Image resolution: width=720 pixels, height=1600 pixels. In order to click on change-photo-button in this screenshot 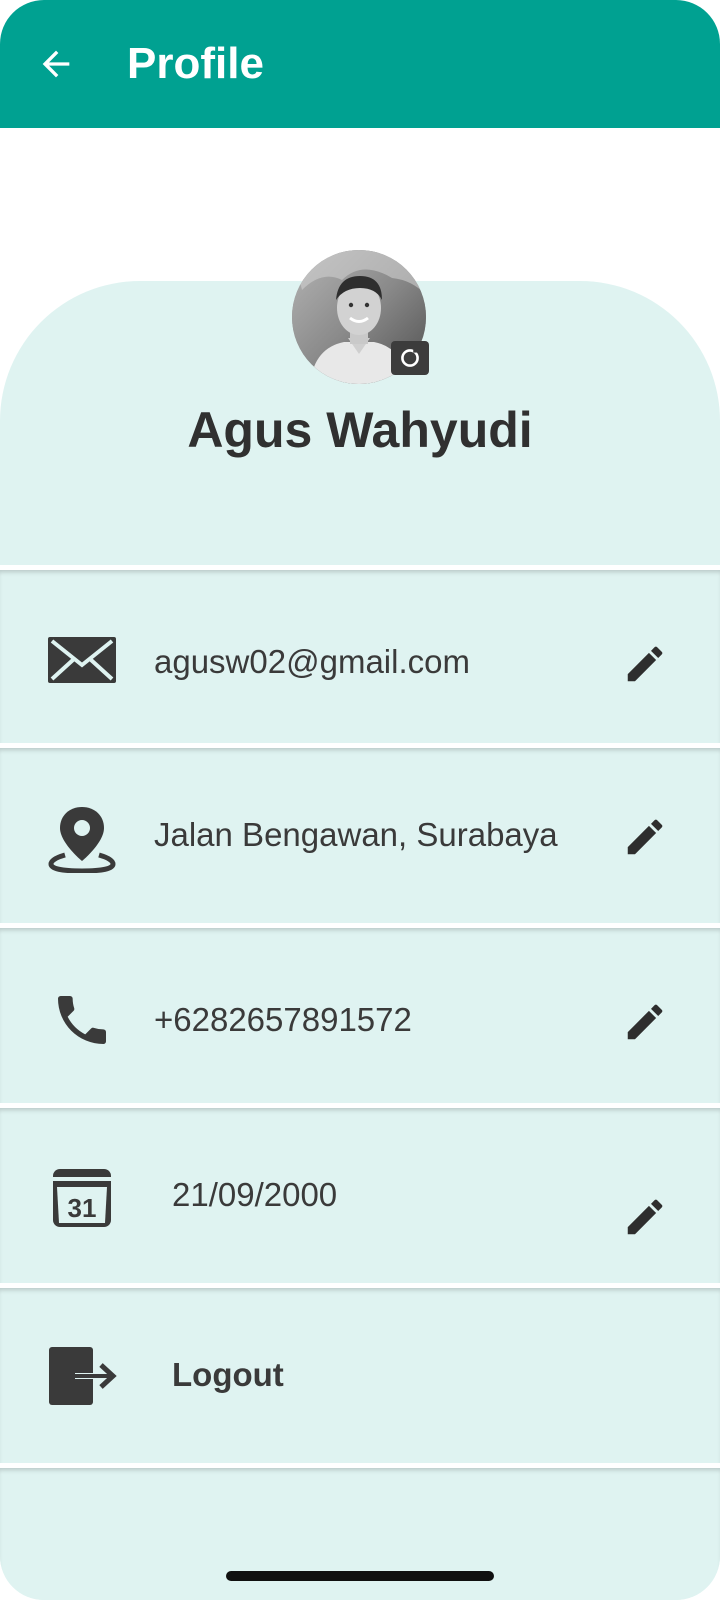, I will do `click(410, 358)`.